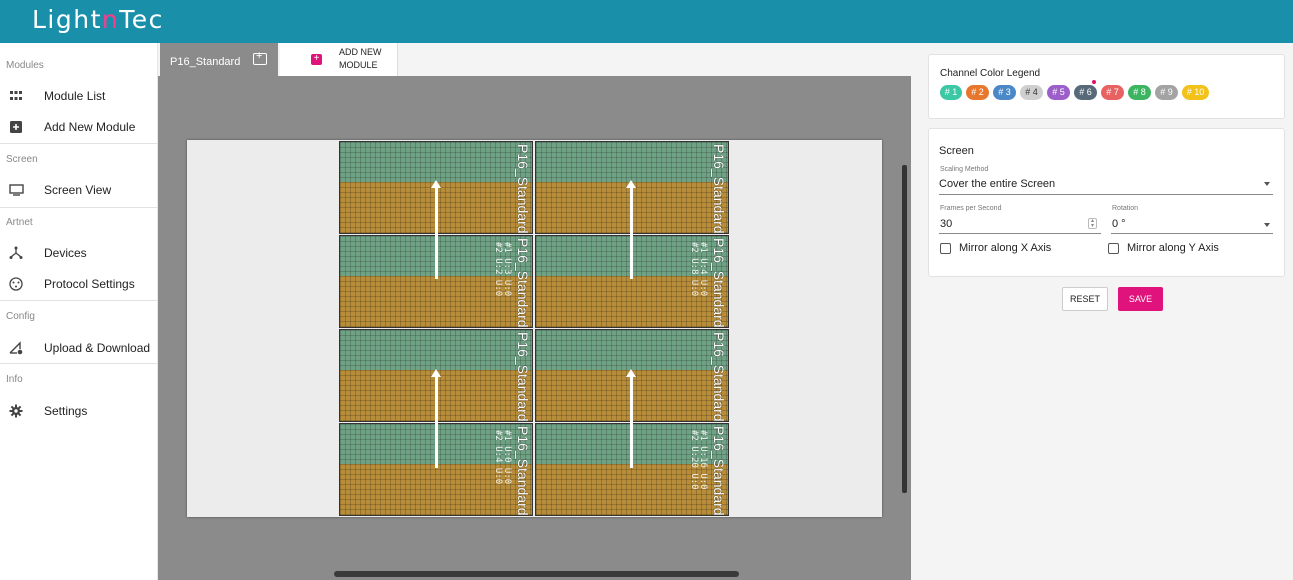 The height and width of the screenshot is (580, 1293). What do you see at coordinates (260, 57) in the screenshot?
I see `screen-add-icon` at bounding box center [260, 57].